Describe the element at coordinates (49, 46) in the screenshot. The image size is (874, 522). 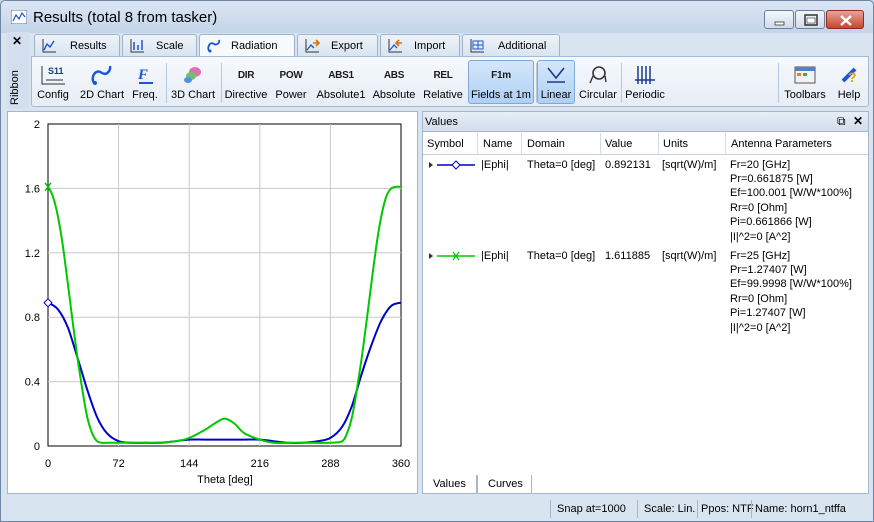
I see `results-chart-icon` at that location.